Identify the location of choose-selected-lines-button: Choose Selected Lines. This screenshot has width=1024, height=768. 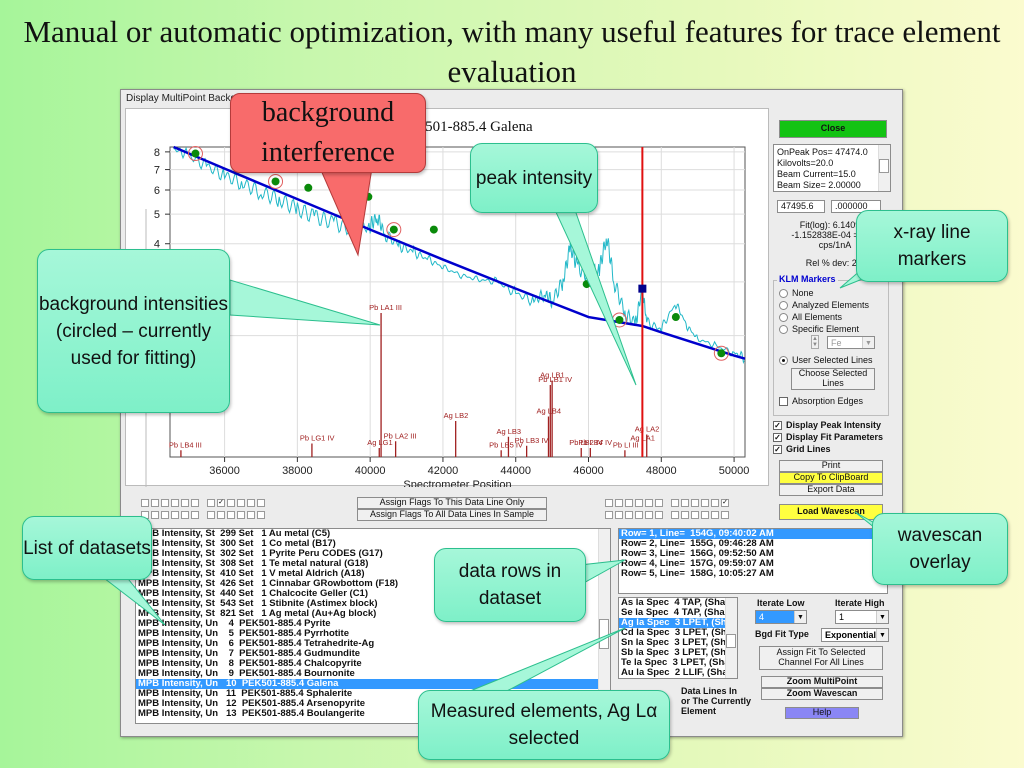
(833, 379).